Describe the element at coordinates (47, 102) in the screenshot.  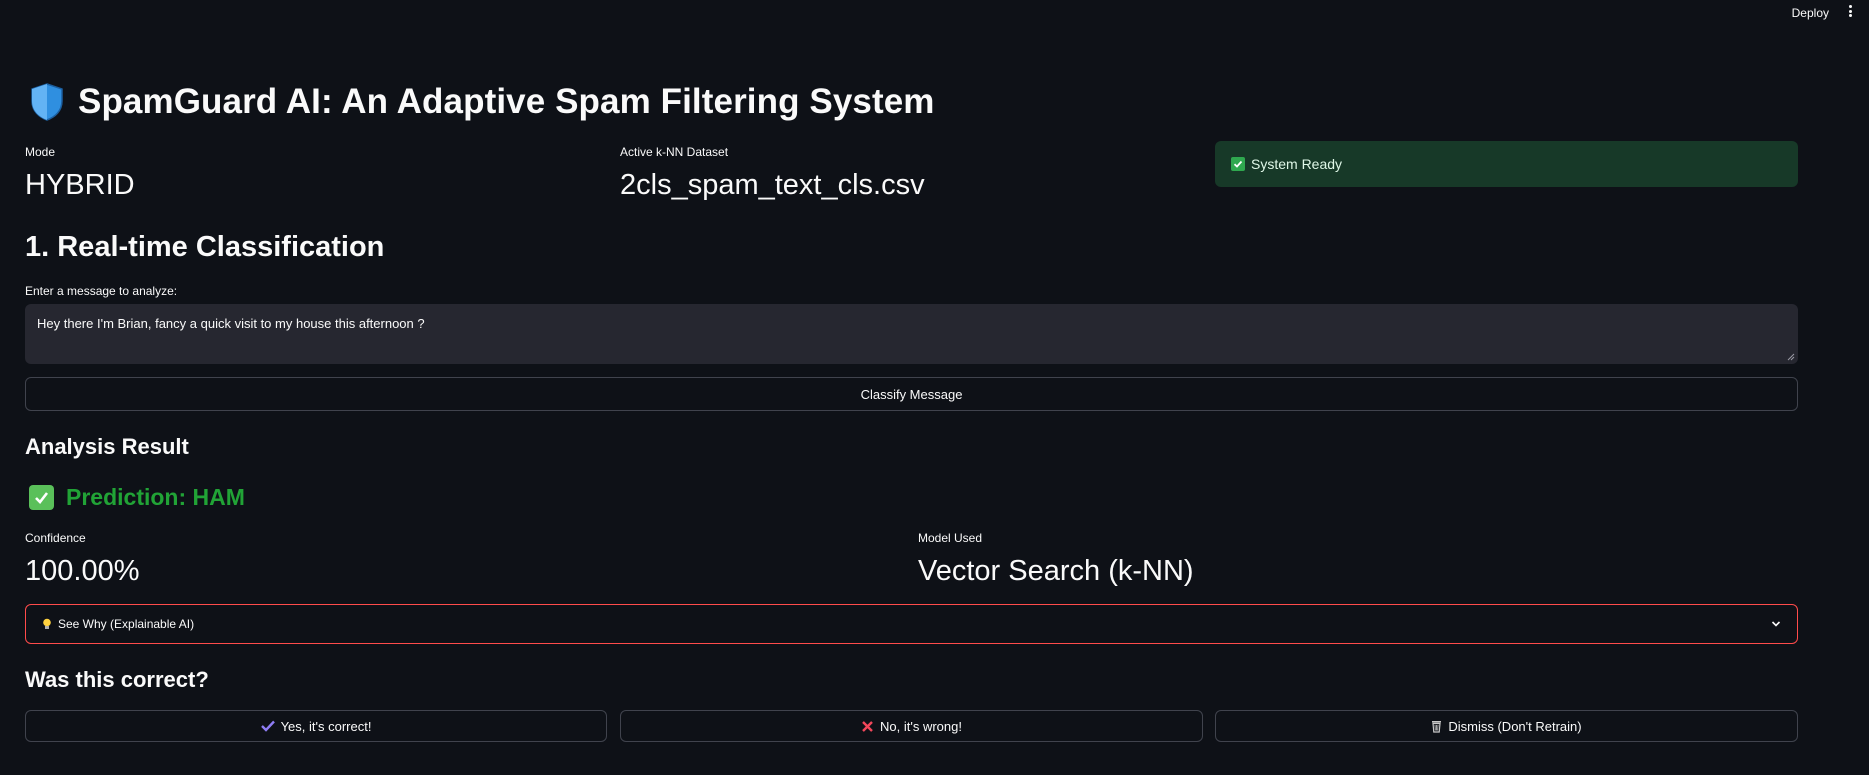
I see `shield-icon` at that location.